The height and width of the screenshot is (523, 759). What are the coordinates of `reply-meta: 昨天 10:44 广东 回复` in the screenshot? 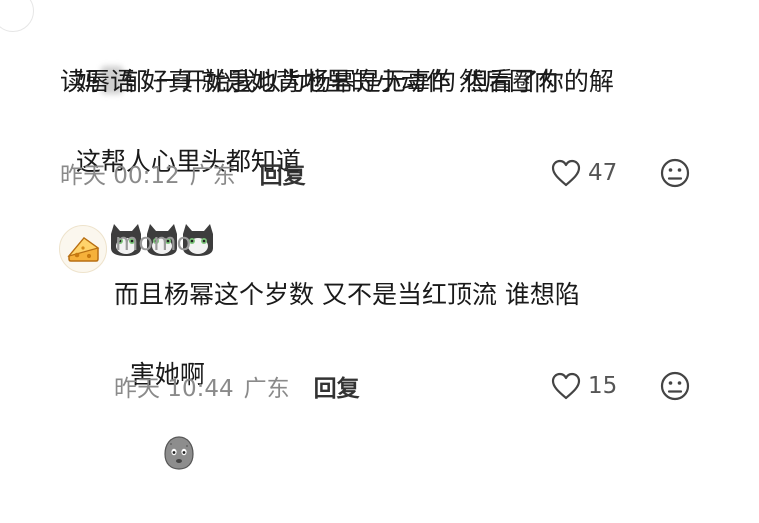 It's located at (237, 386).